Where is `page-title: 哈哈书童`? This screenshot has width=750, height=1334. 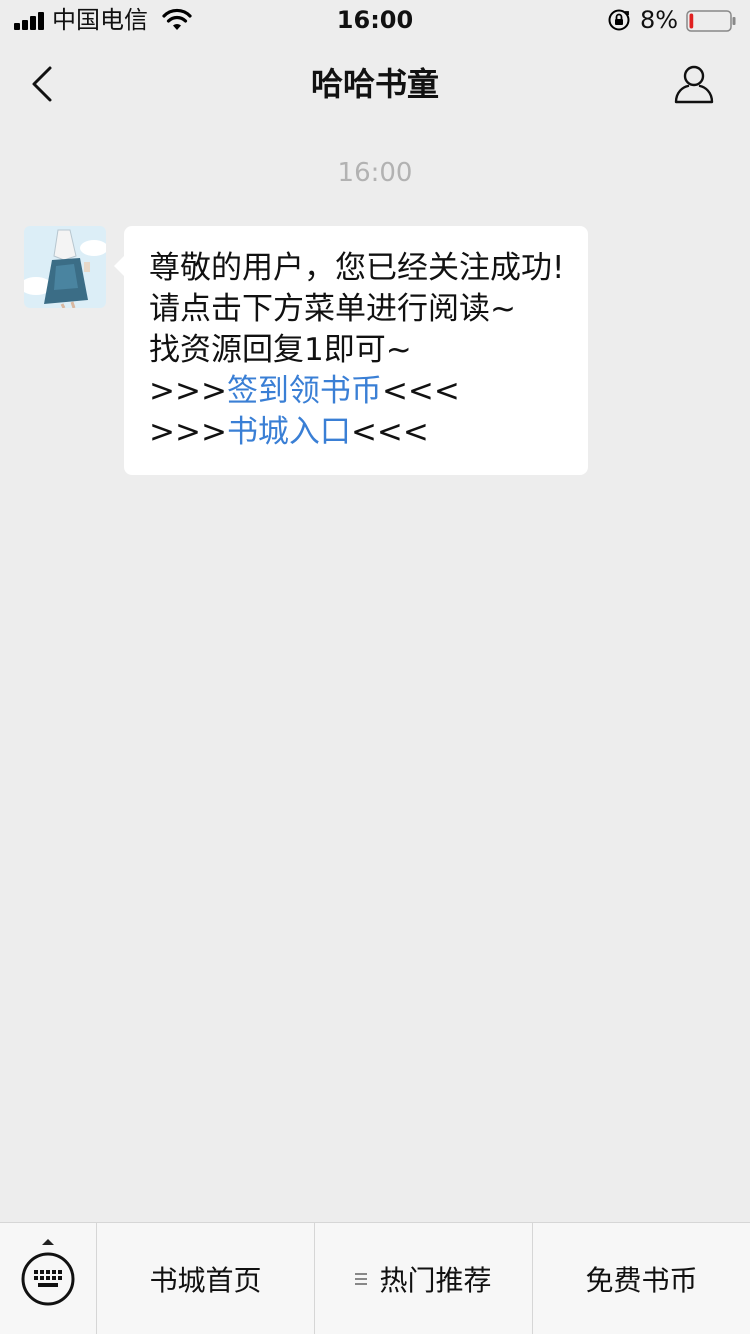 page-title: 哈哈书童 is located at coordinates (374, 84).